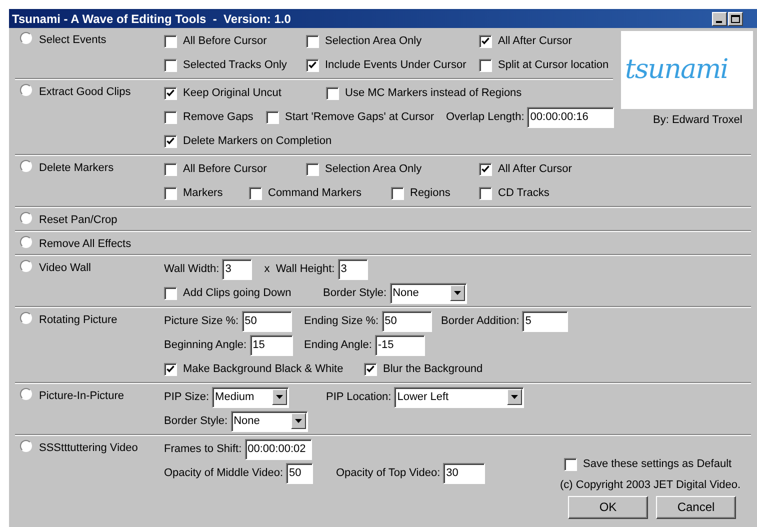  What do you see at coordinates (248, 141) in the screenshot?
I see `checkbox: Delete Markers on Completion` at bounding box center [248, 141].